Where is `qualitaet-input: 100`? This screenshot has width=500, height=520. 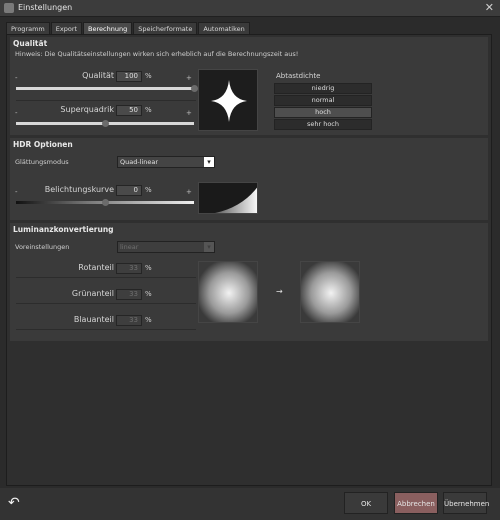 qualitaet-input: 100 is located at coordinates (129, 76).